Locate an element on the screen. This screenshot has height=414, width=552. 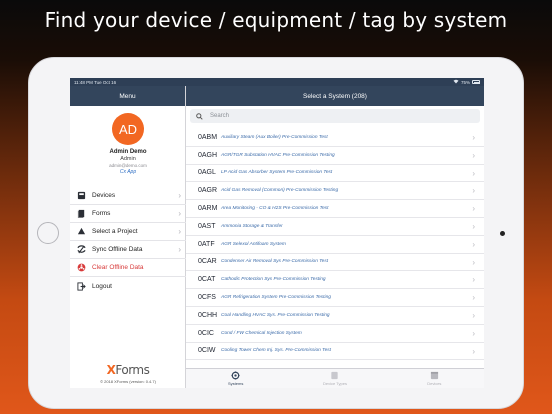
sidebar-item-devices: Devices › is located at coordinates (128, 196).